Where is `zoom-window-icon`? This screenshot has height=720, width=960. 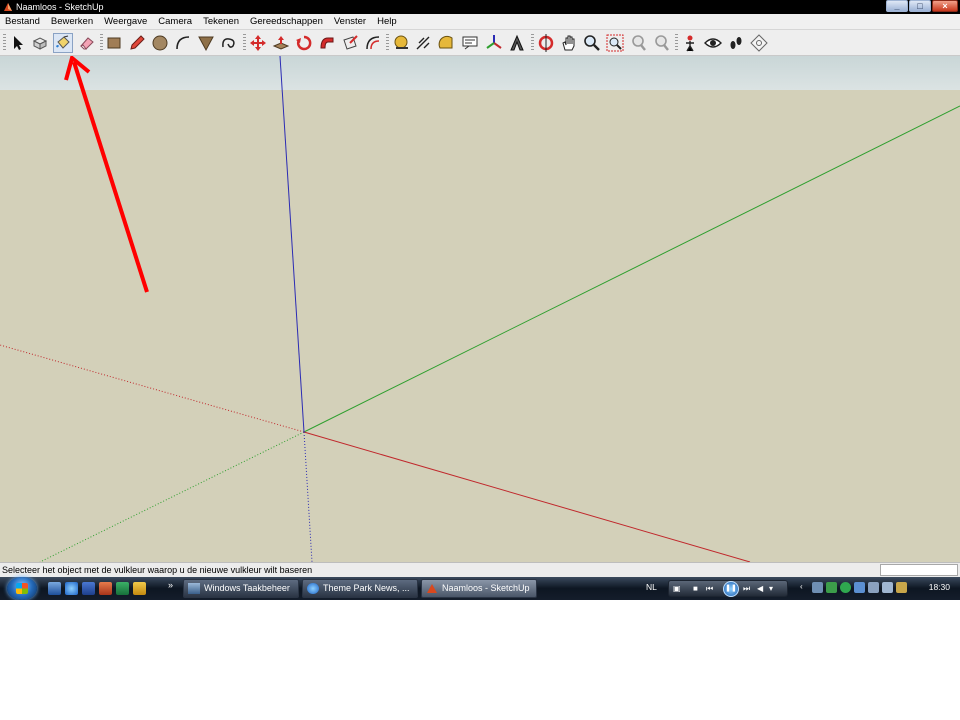
zoom-window-icon is located at coordinates (615, 43).